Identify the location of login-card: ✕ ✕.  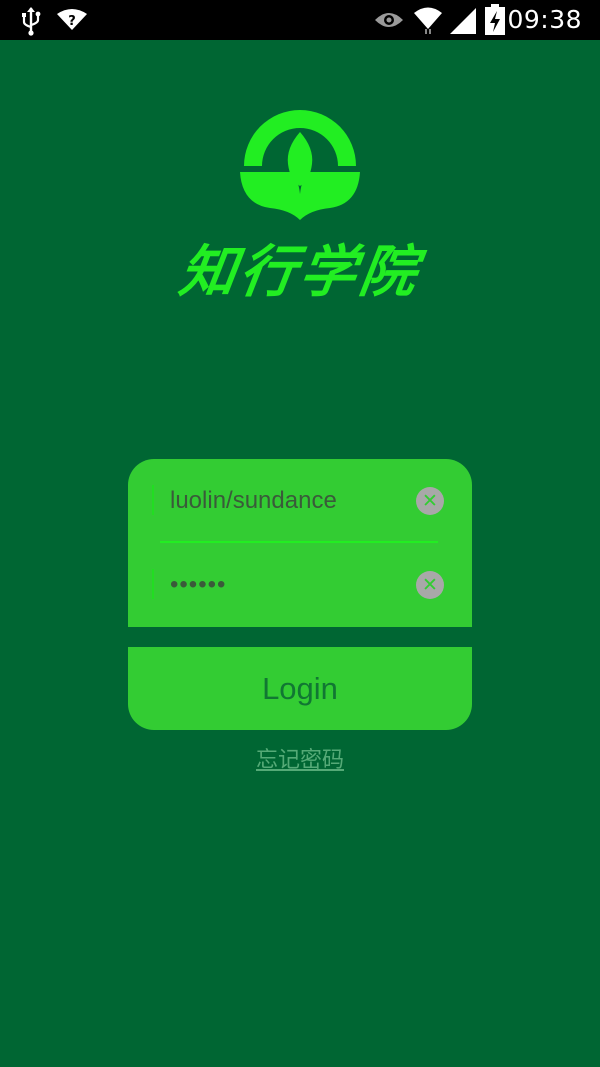
(300, 543).